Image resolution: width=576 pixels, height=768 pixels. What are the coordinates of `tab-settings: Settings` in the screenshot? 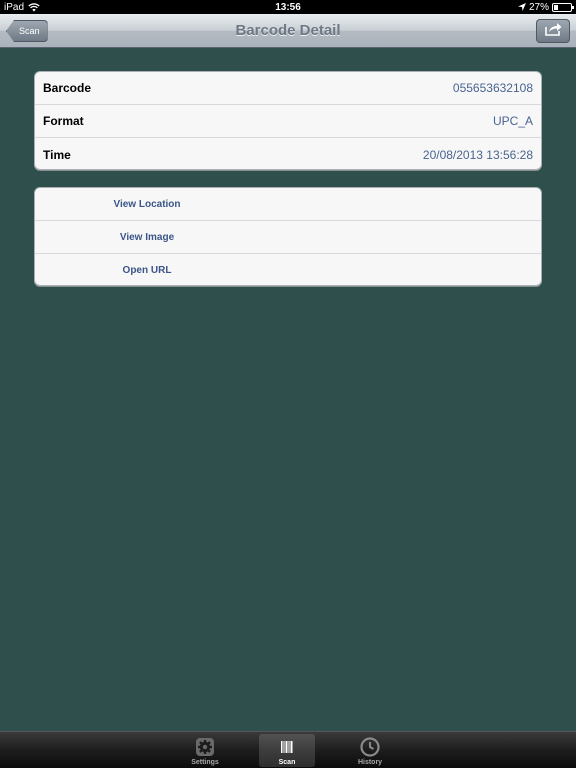 It's located at (205, 750).